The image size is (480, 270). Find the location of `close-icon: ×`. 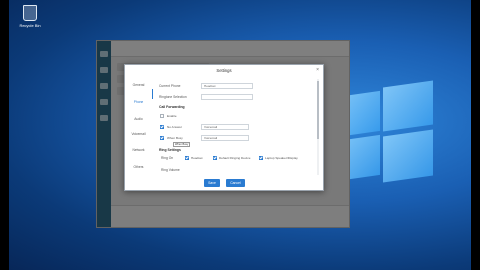

close-icon: × is located at coordinates (317, 70).